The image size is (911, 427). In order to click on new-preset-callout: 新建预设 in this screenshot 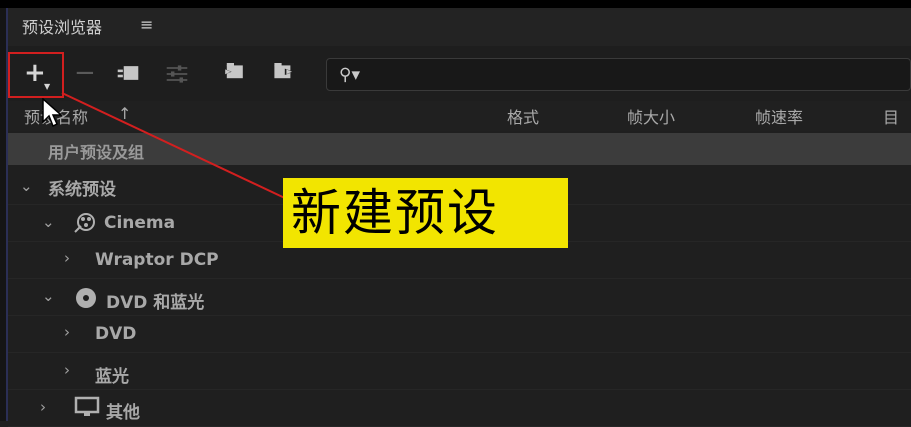, I will do `click(425, 213)`.